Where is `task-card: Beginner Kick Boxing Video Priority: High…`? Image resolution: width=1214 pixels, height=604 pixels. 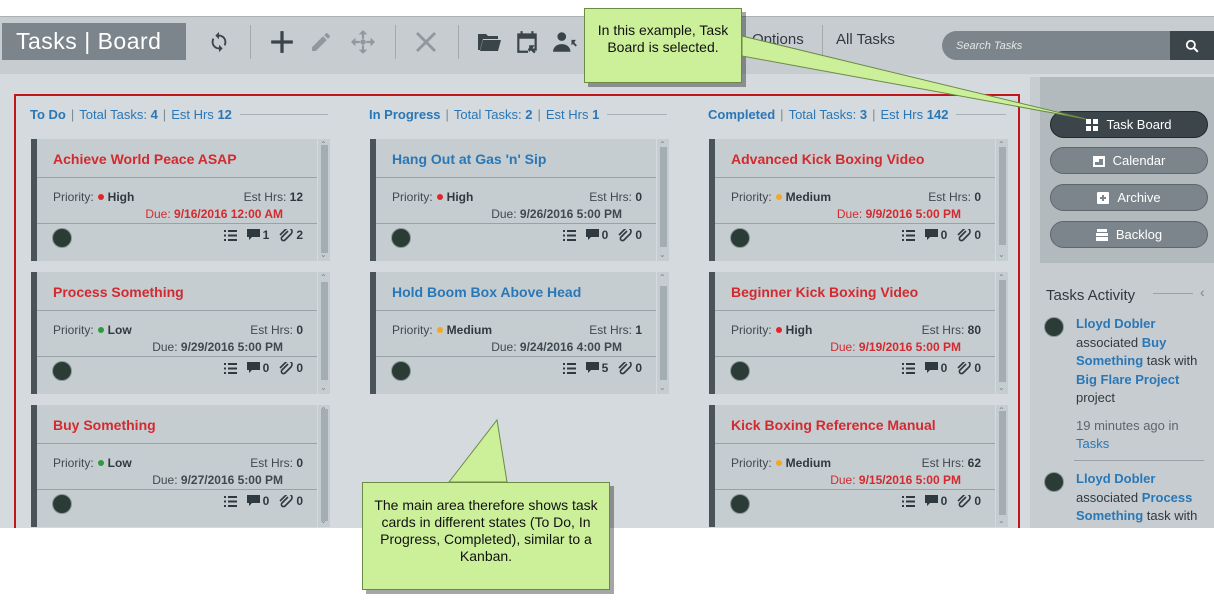 task-card: Beginner Kick Boxing Video Priority: High… is located at coordinates (852, 333).